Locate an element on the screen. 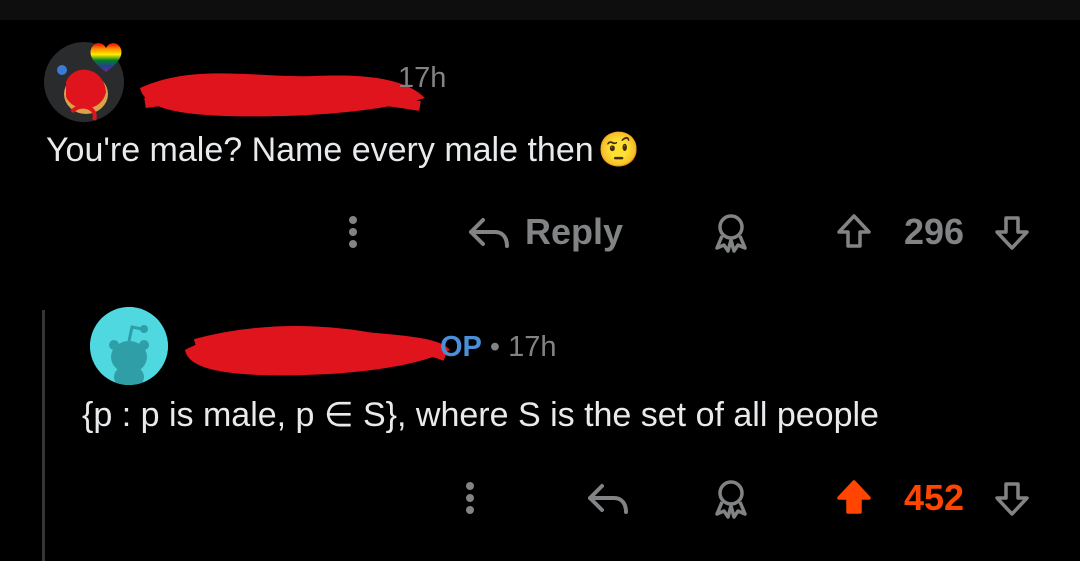  snoo-avatar-icon is located at coordinates (129, 346).